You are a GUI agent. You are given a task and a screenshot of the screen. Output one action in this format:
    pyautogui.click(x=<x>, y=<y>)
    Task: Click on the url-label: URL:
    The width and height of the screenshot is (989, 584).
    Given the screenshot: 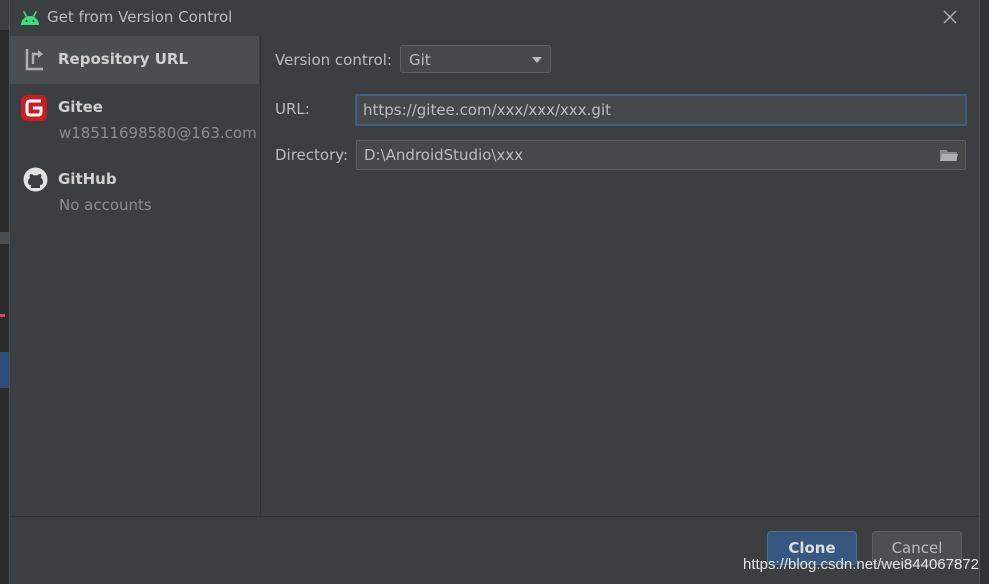 What is the action you would take?
    pyautogui.click(x=292, y=109)
    